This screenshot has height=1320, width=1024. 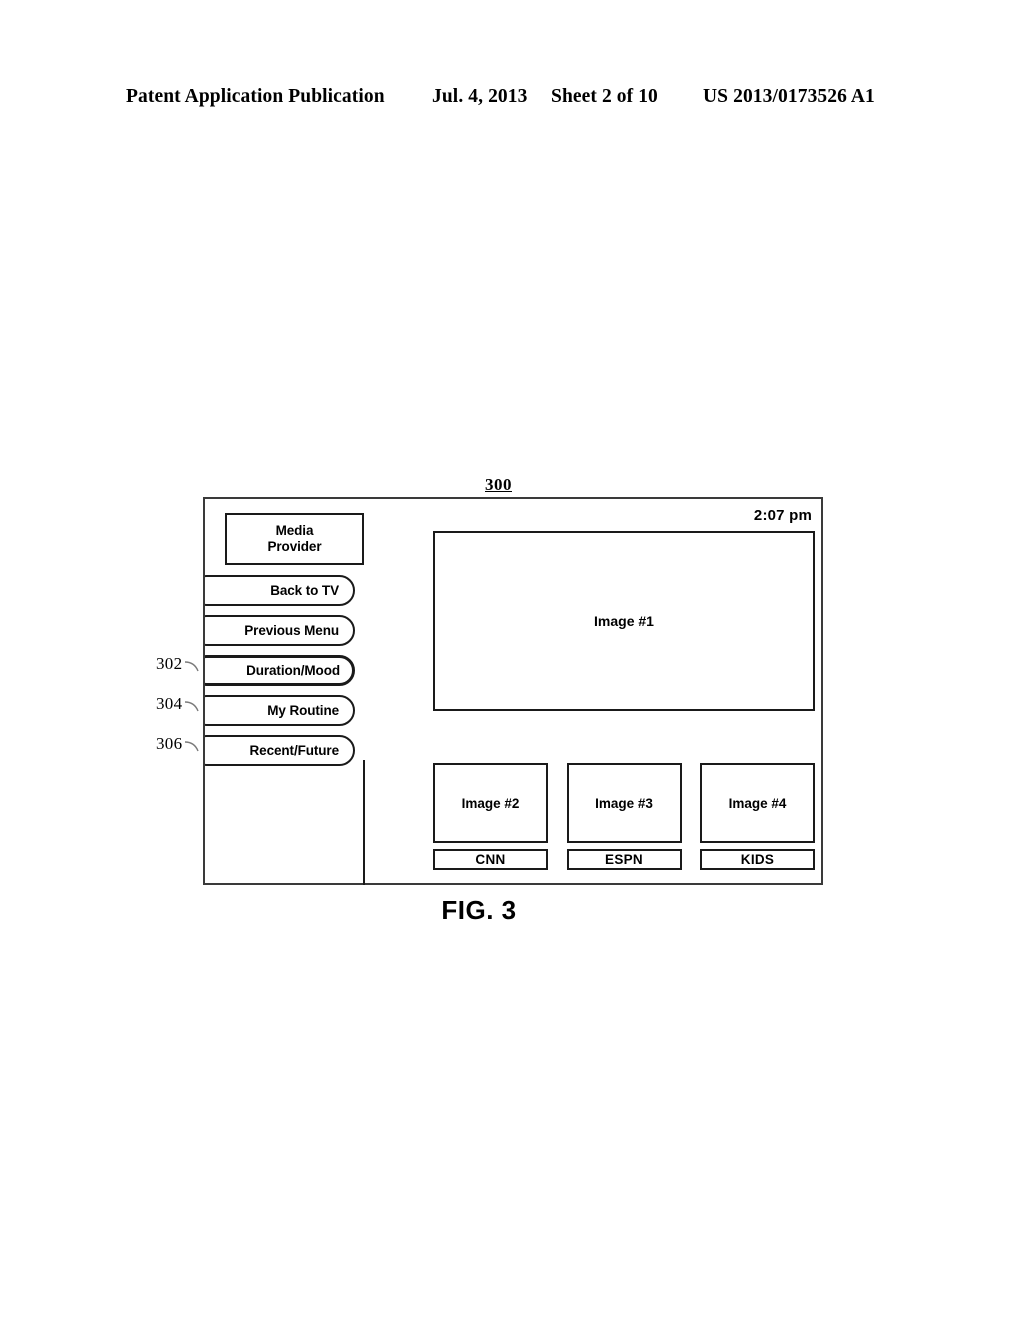 I want to click on main-image-panel: Image #1, so click(x=624, y=621).